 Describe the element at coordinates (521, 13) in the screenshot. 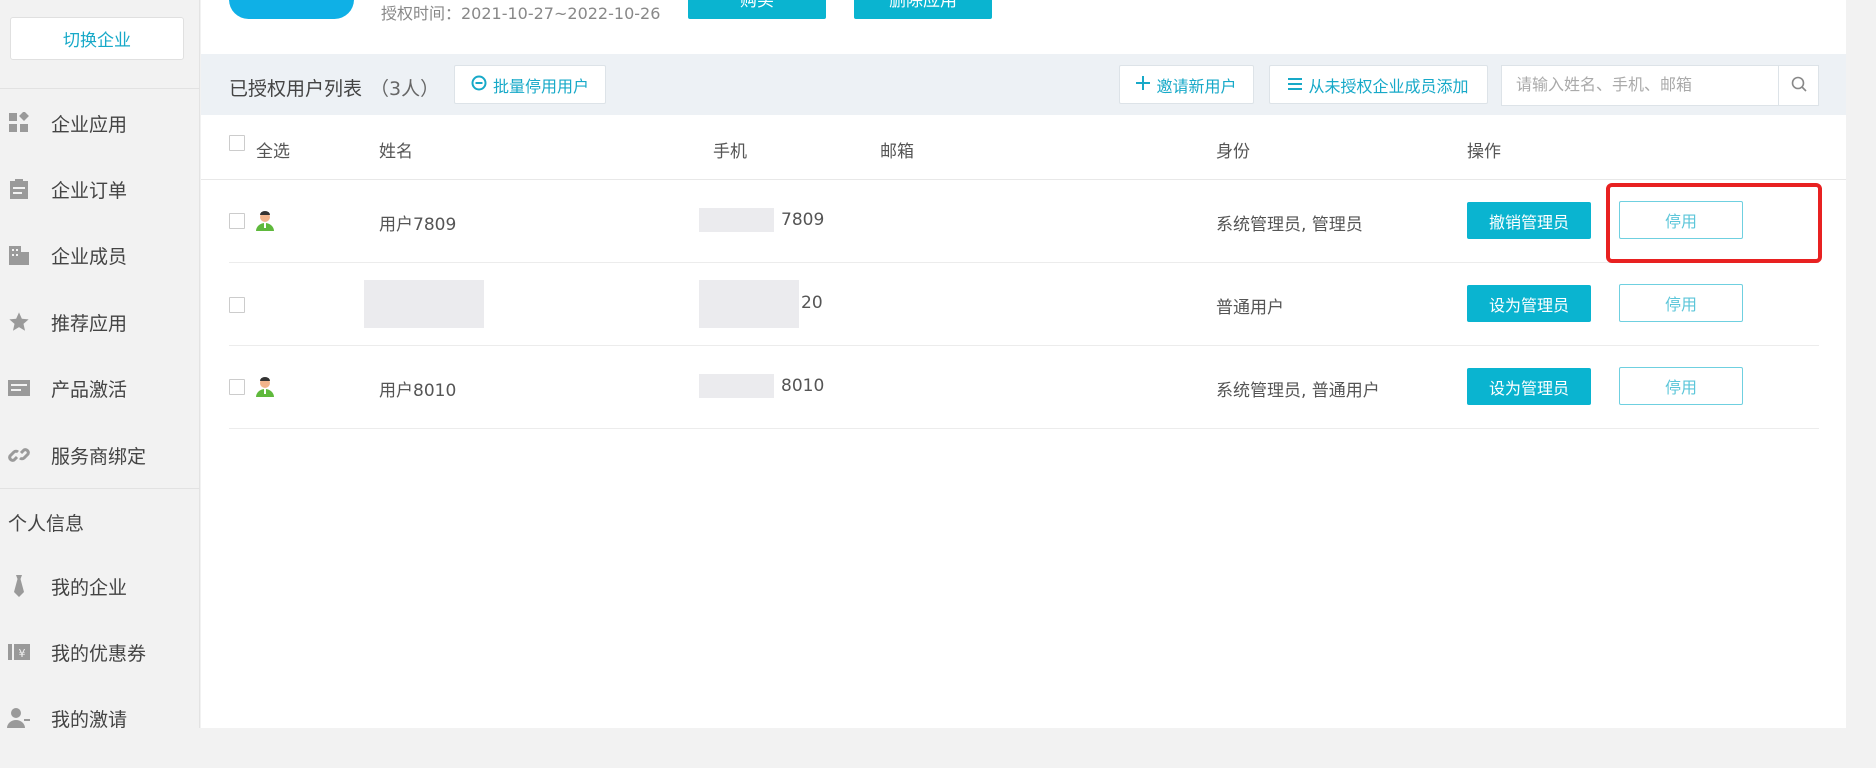

I see `authorization-time: 授权时间：2021-10-27~2022-10-26` at that location.